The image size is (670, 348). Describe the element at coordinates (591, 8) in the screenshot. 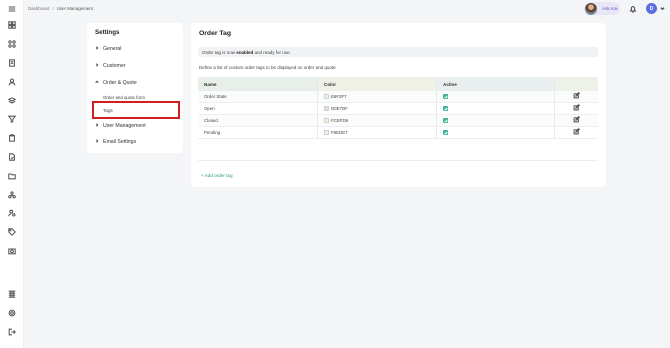

I see `avatar` at that location.